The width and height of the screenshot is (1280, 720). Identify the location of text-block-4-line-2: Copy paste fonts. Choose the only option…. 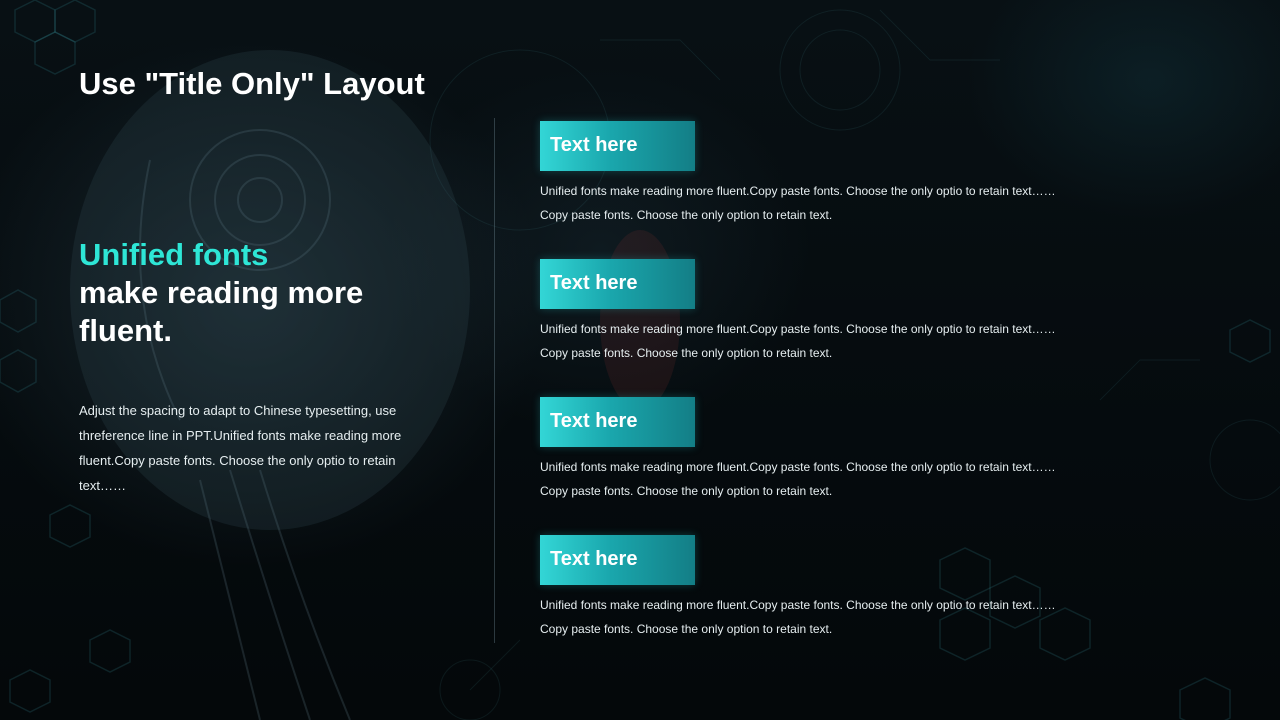
(686, 629).